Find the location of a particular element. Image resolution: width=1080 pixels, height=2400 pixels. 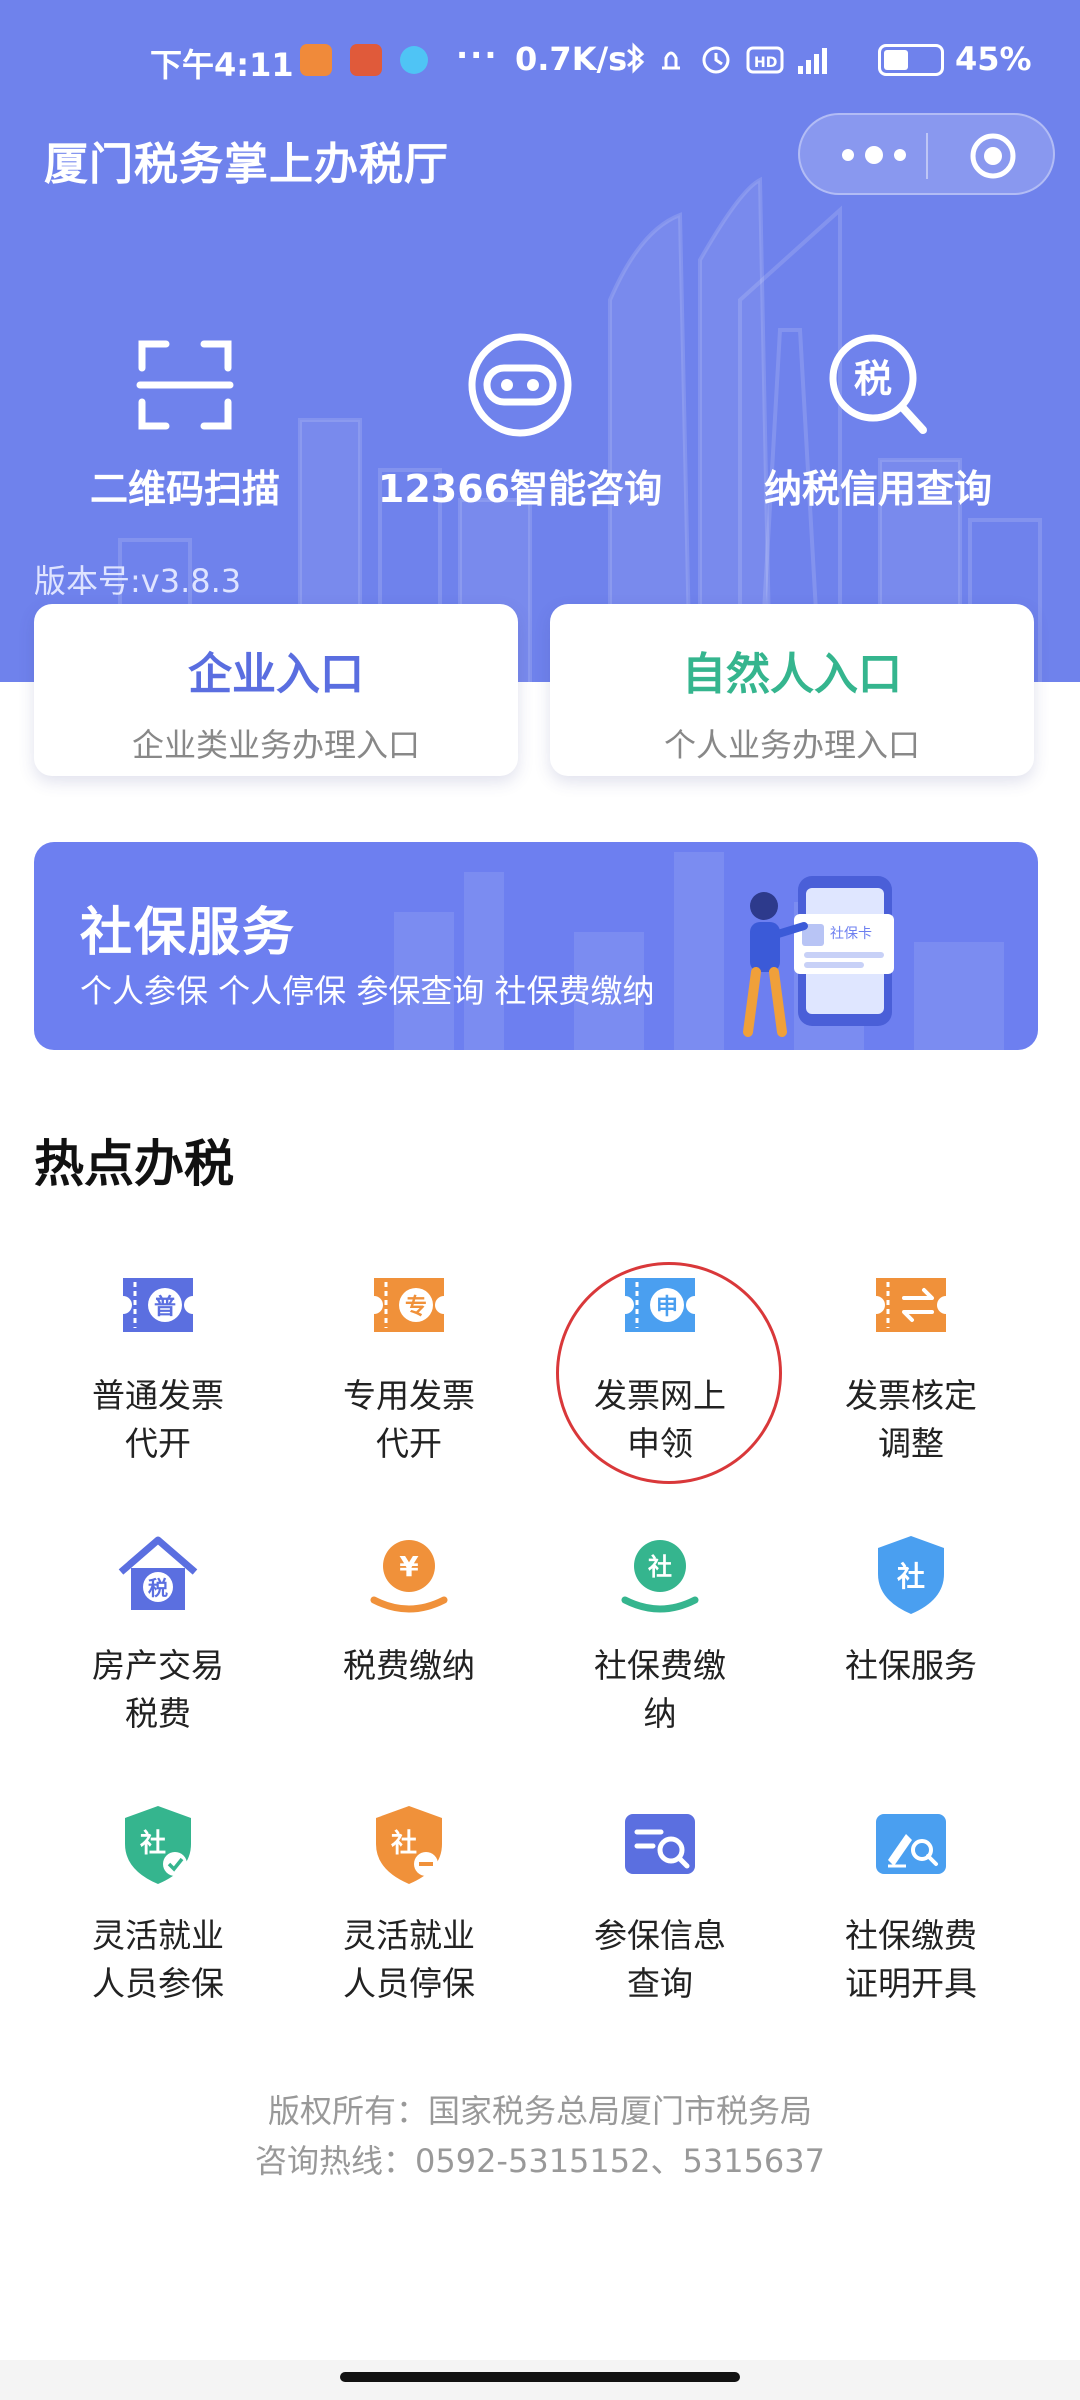

grid-item-social-service: 社 社保服务 is located at coordinates (911, 1610).